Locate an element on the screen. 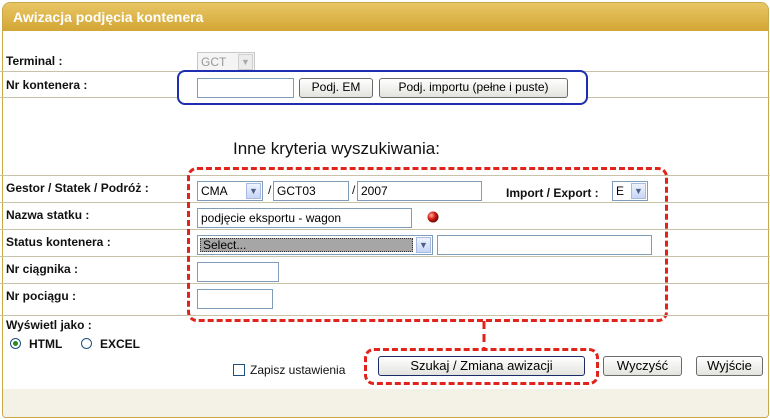 The width and height of the screenshot is (770, 419). save-settings-checkbox is located at coordinates (239, 370).